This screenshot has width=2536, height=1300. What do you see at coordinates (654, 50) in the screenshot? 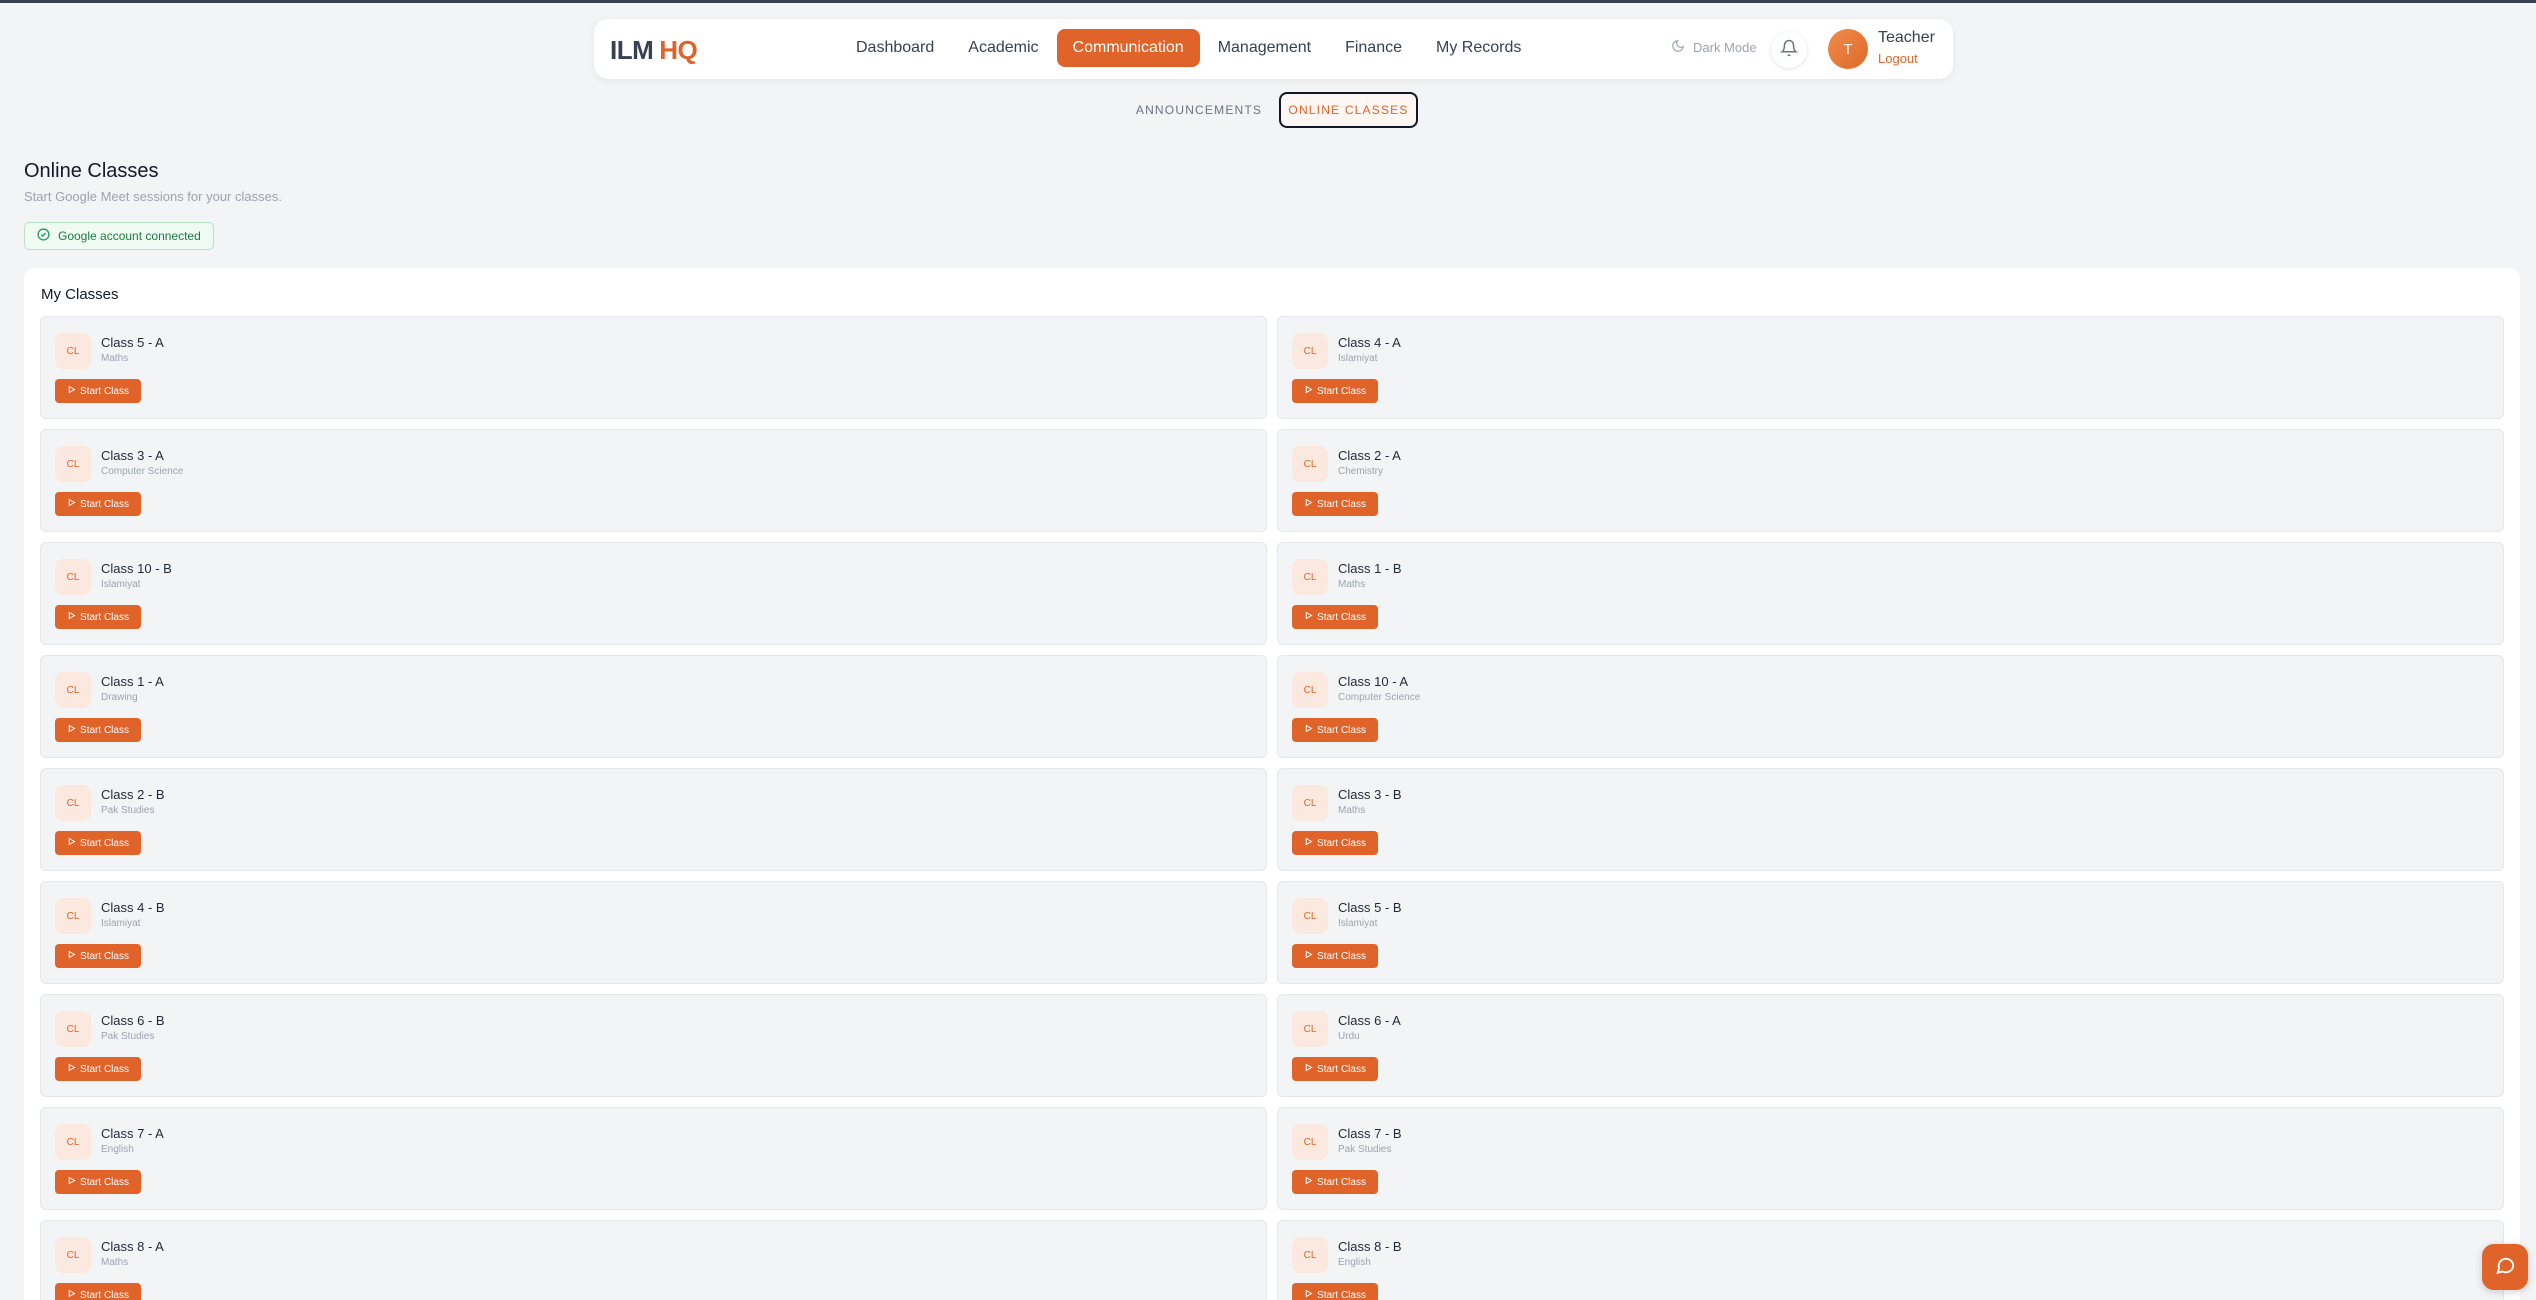
I see `app-logo: ILM HQ` at bounding box center [654, 50].